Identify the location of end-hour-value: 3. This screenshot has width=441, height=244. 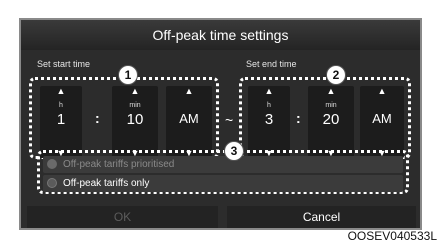
(269, 119).